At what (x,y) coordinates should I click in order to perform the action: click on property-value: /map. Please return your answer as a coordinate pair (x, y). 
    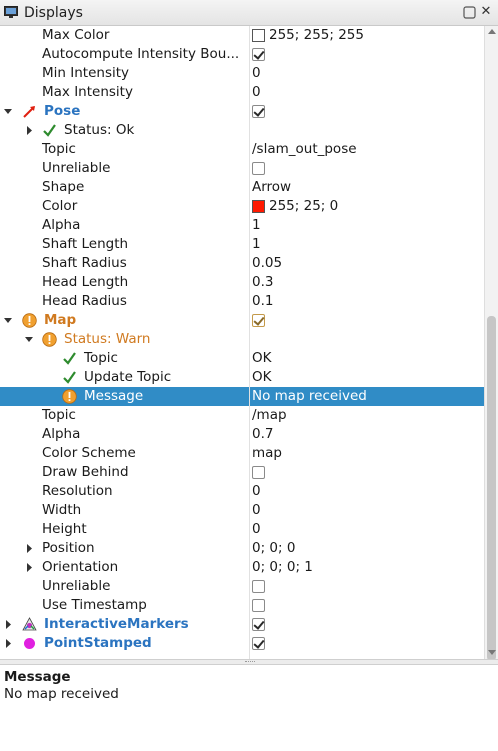
    Looking at the image, I should click on (269, 415).